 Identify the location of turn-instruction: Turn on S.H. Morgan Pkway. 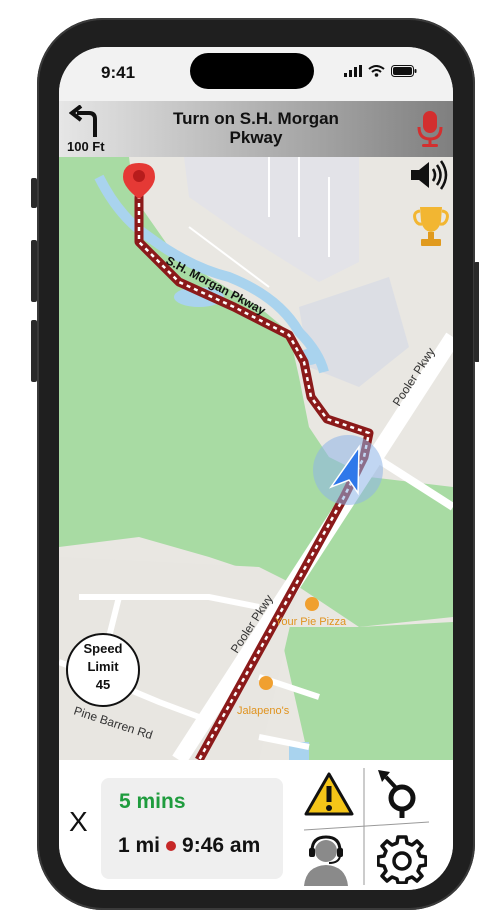
(256, 128).